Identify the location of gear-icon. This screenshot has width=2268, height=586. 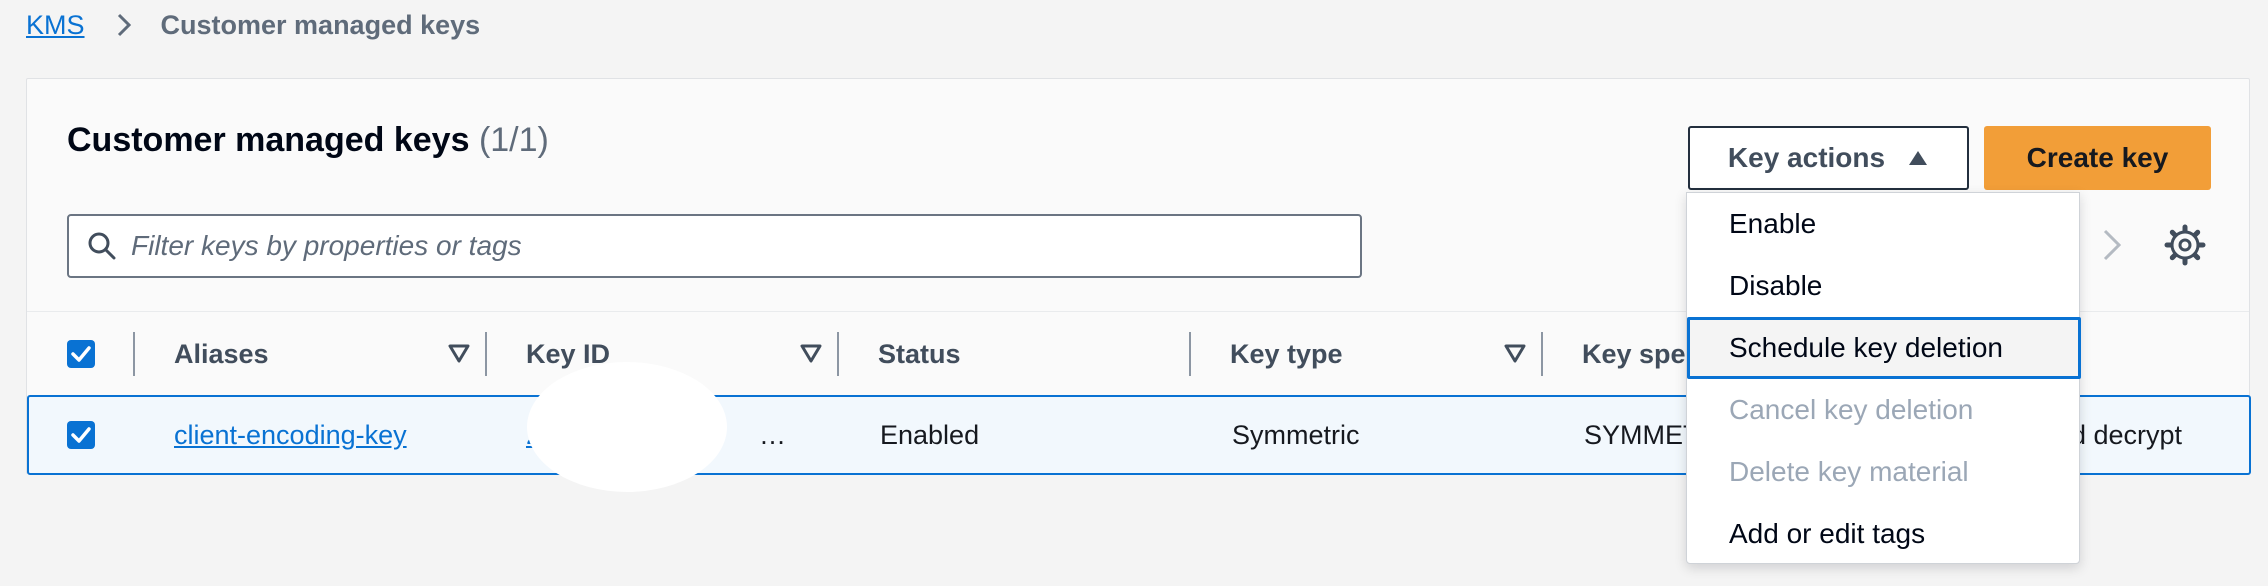
(2185, 245).